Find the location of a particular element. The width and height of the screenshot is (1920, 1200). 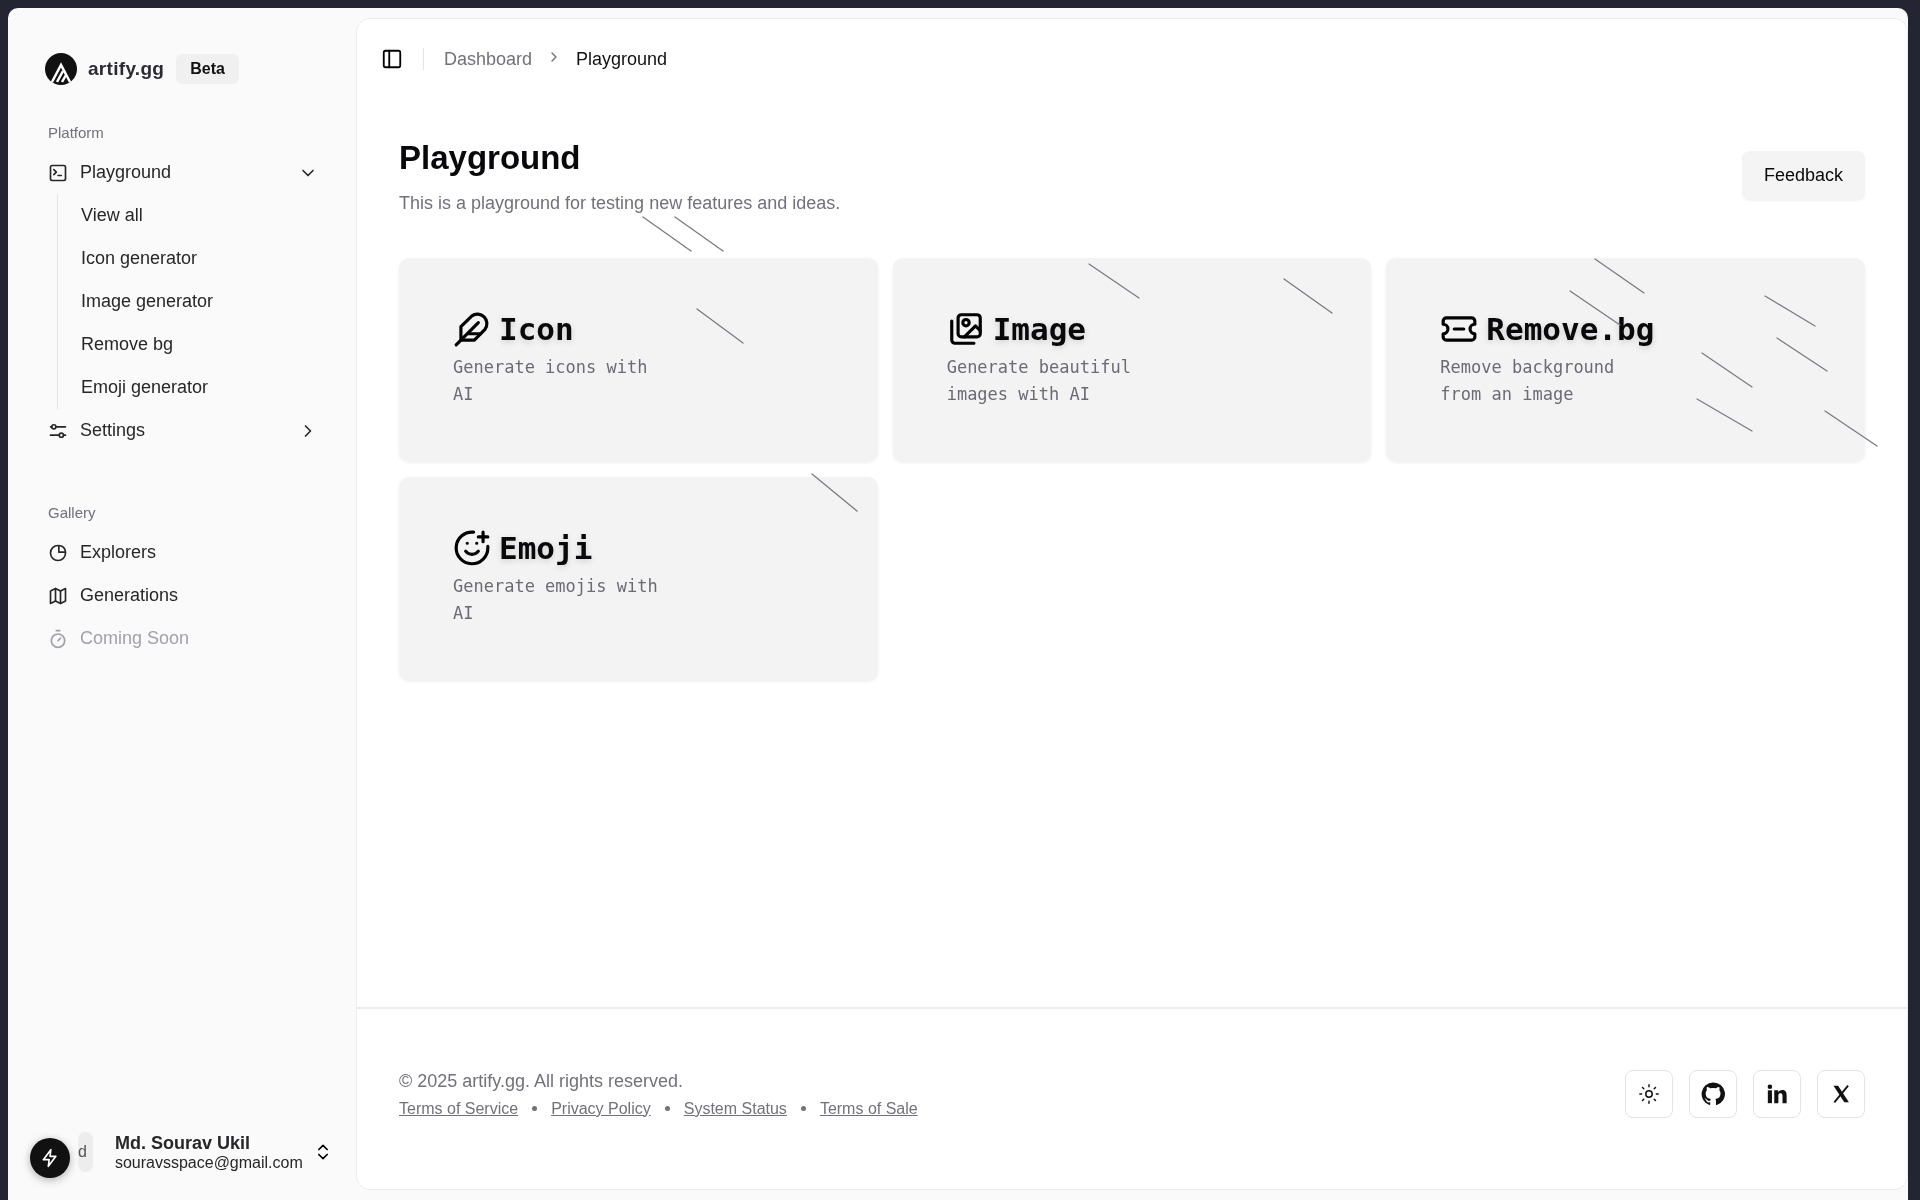

lightning-icon is located at coordinates (50, 1158).